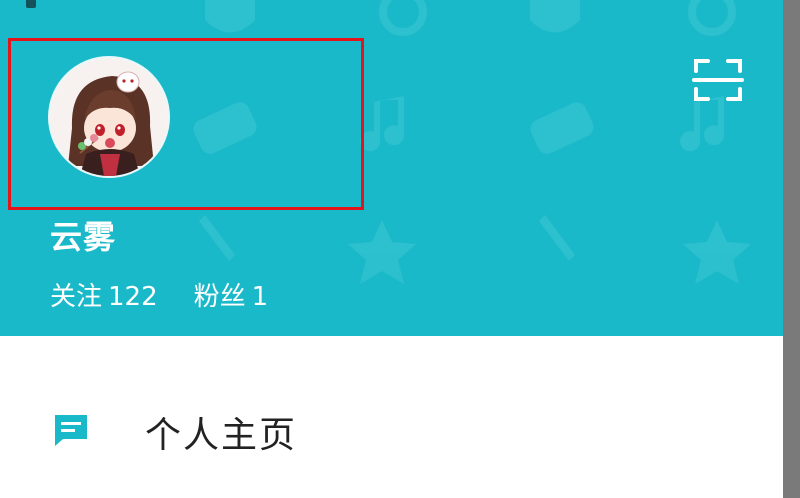 This screenshot has height=498, width=800. I want to click on scan-button, so click(718, 80).